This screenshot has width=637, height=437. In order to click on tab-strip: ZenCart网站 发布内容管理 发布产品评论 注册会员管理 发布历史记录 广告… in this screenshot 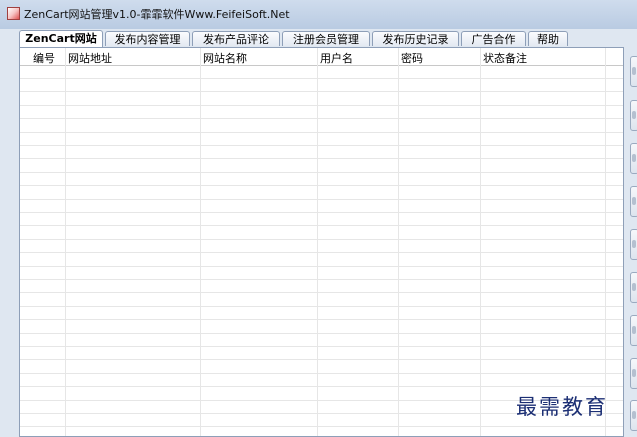, I will do `click(319, 38)`.